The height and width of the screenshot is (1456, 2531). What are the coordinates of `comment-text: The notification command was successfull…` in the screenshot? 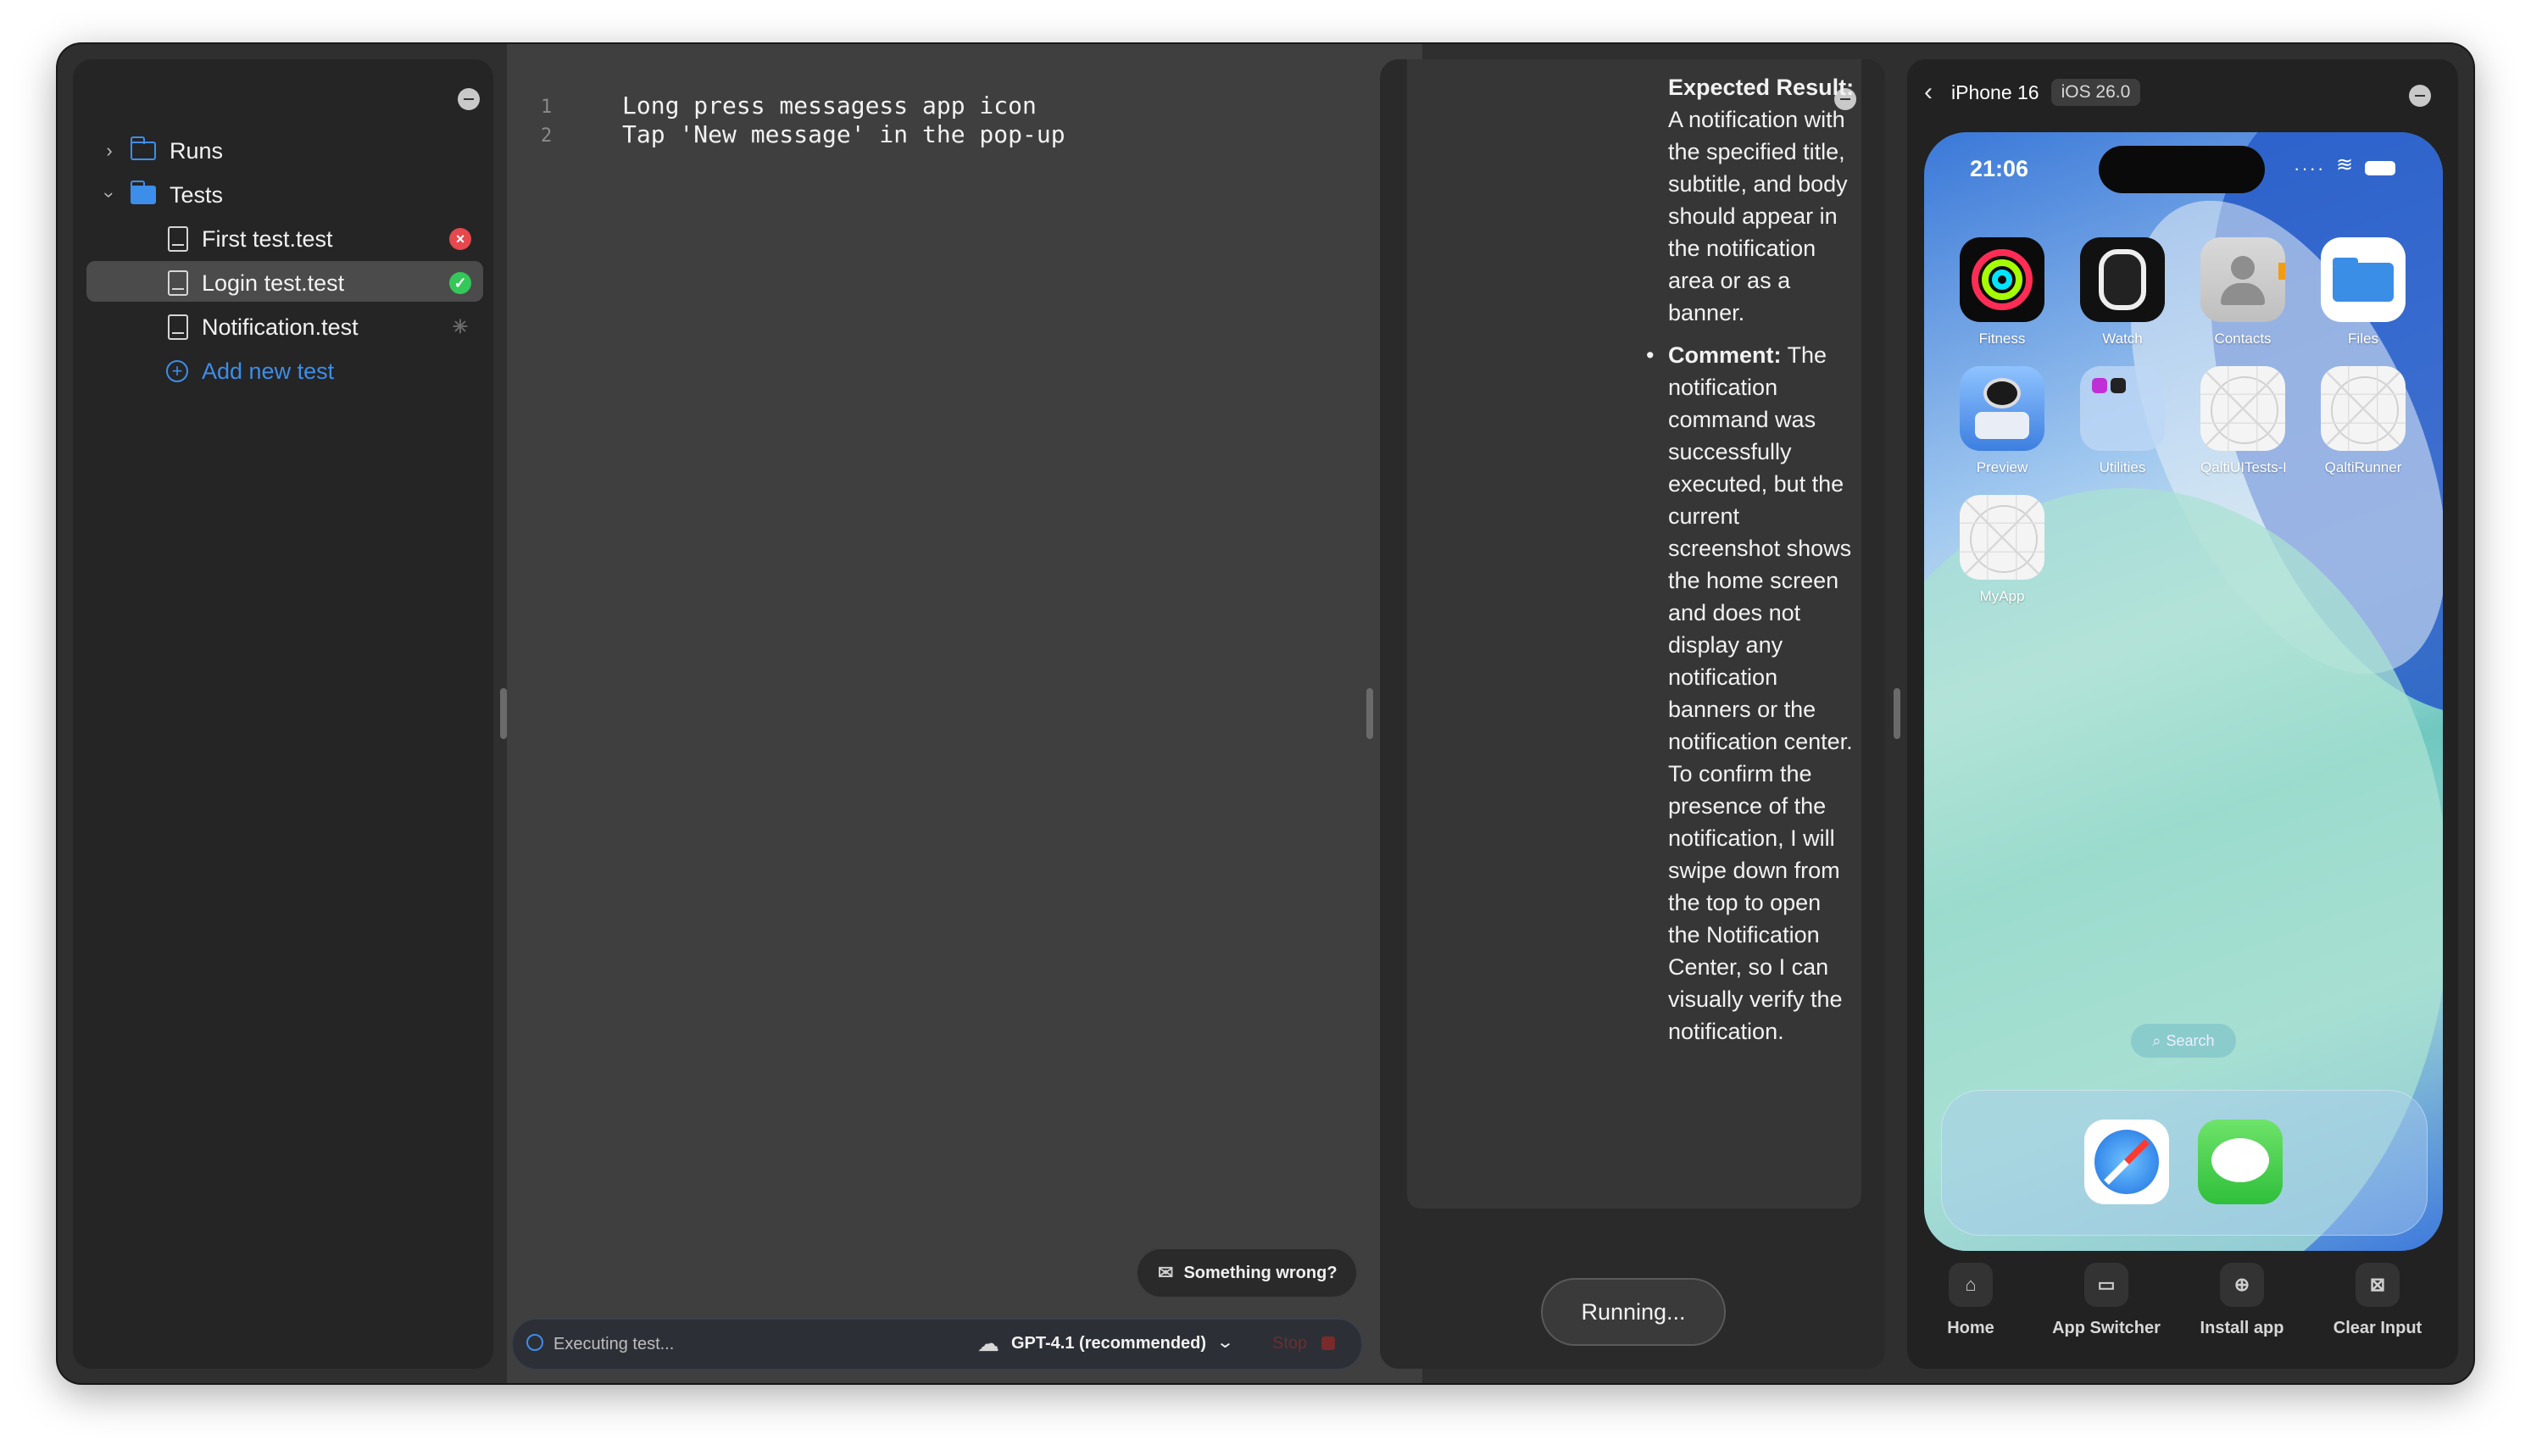 It's located at (1760, 693).